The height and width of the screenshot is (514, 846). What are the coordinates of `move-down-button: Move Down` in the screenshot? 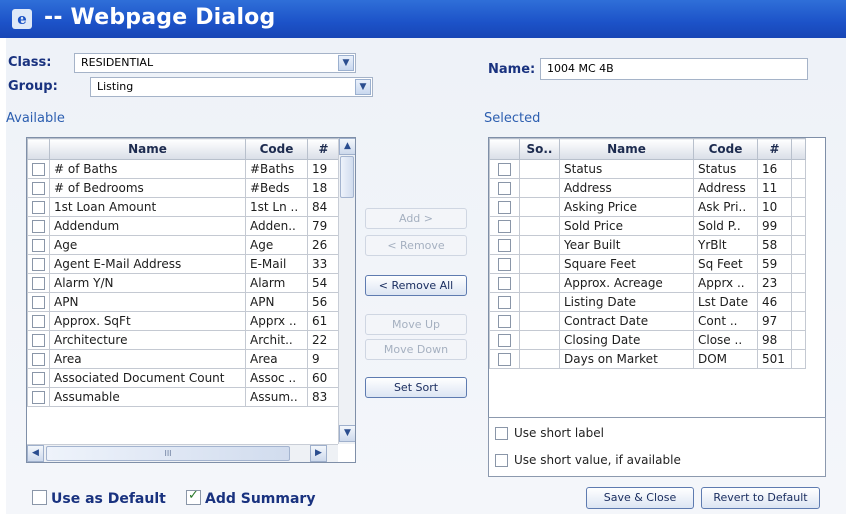 It's located at (416, 349).